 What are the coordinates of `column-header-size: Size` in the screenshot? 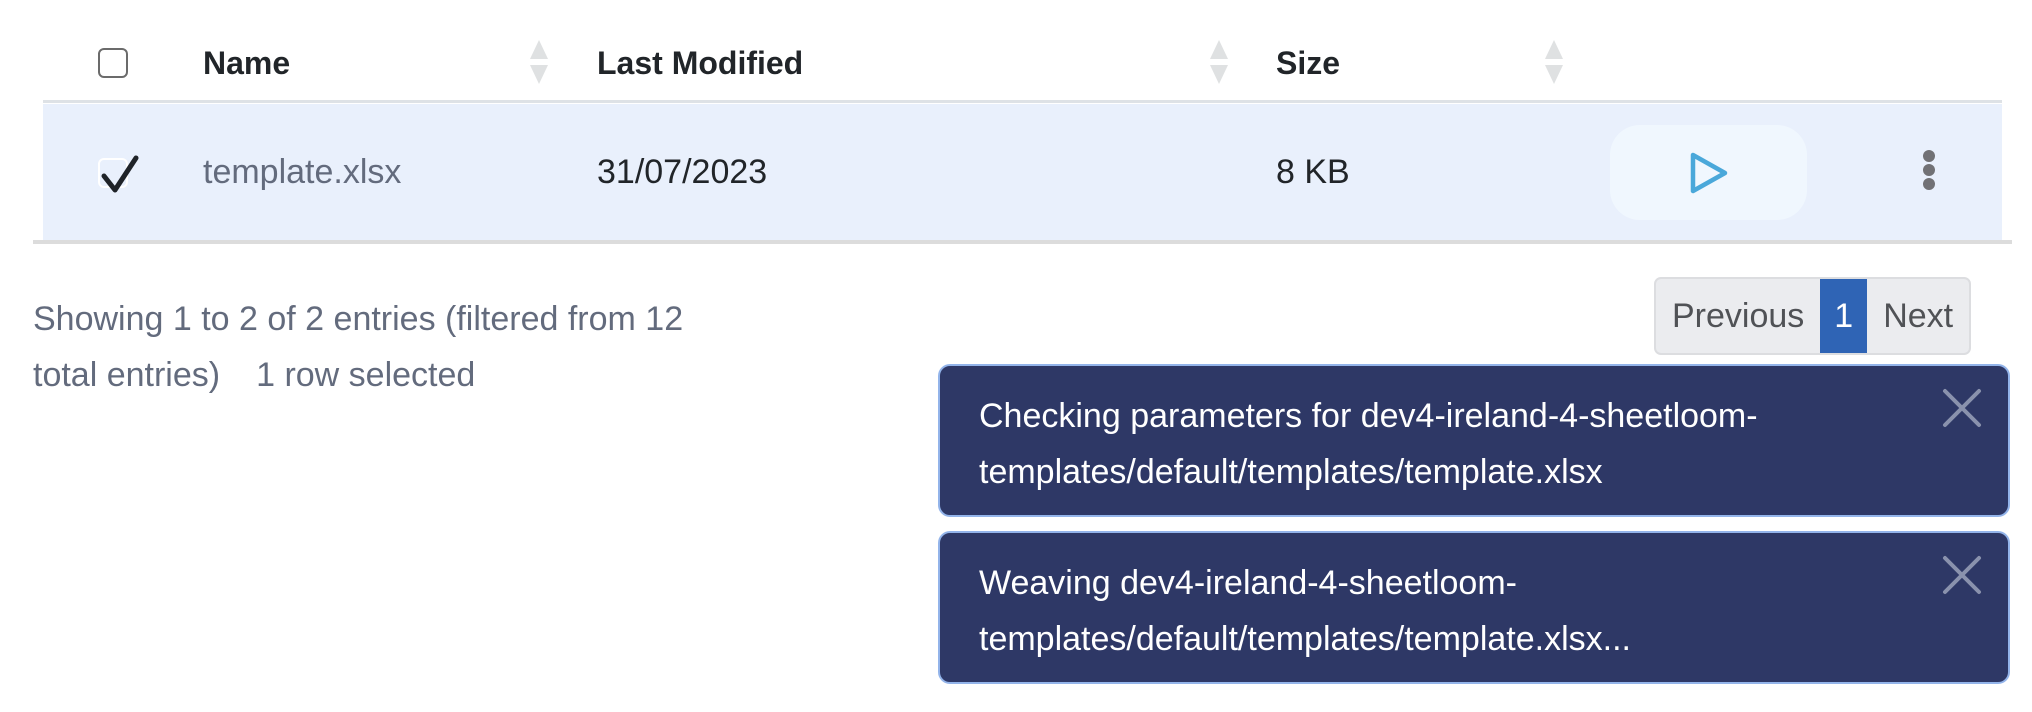 It's located at (1308, 63).